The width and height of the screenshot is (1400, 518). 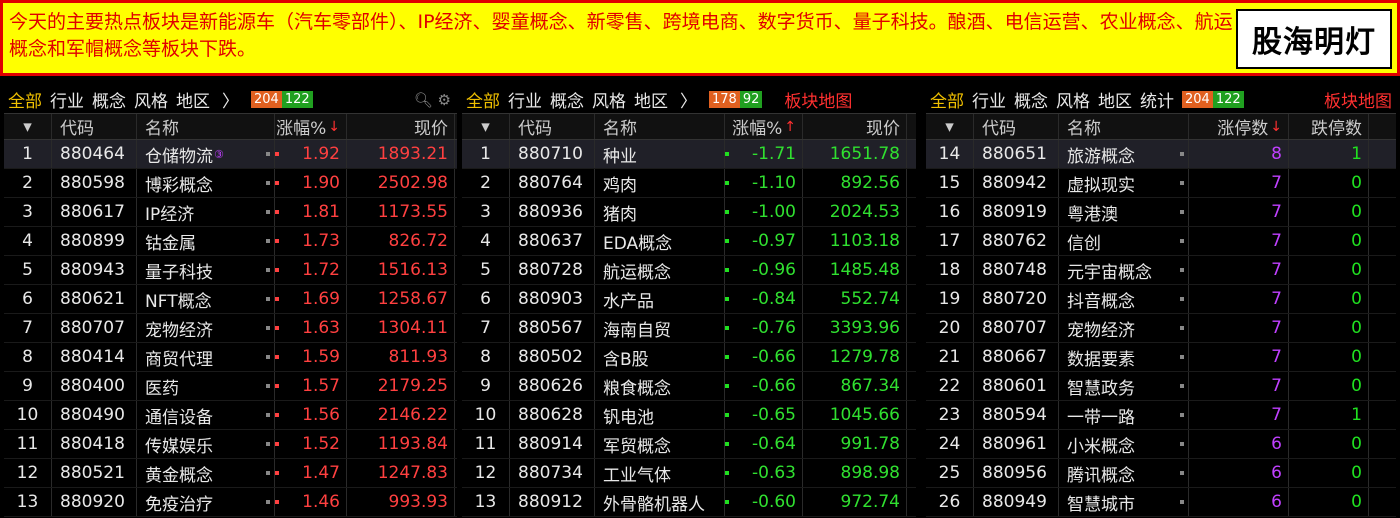 I want to click on table-row: 25 880956 腾讯概念 6 0, so click(x=1161, y=473).